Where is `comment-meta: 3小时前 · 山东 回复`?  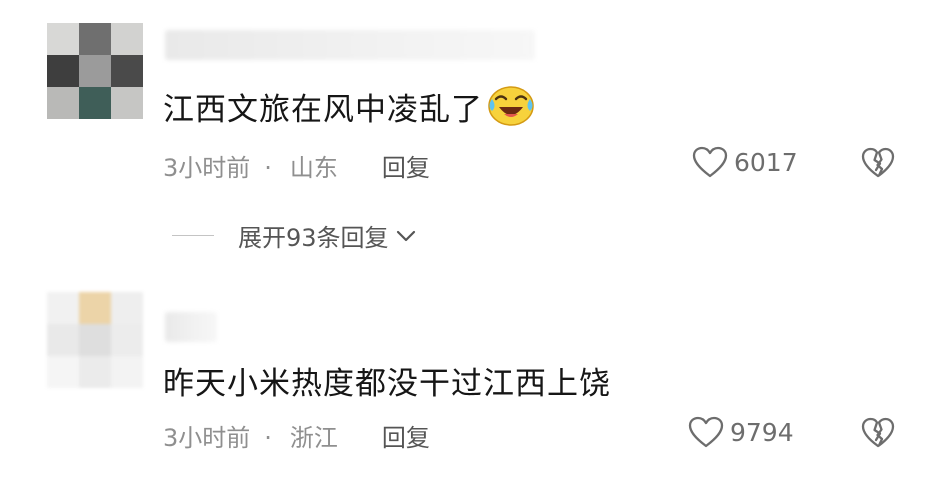 comment-meta: 3小时前 · 山东 回复 is located at coordinates (296, 165).